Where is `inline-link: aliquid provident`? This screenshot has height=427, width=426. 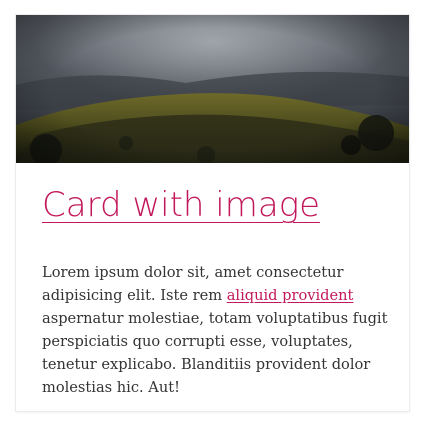
inline-link: aliquid provident is located at coordinates (290, 295).